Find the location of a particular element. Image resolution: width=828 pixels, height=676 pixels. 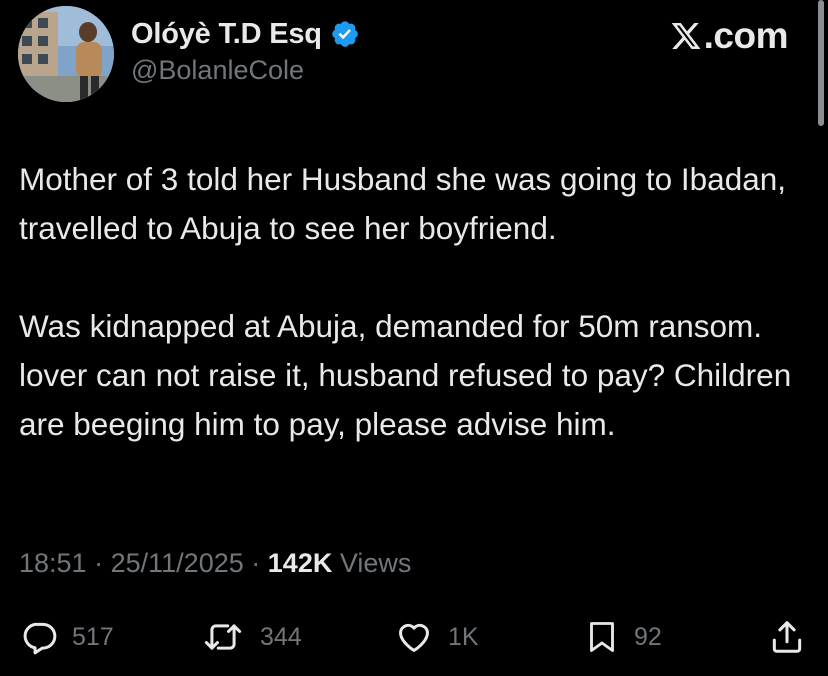

tweet-date: 25/11/2025 is located at coordinates (177, 563).